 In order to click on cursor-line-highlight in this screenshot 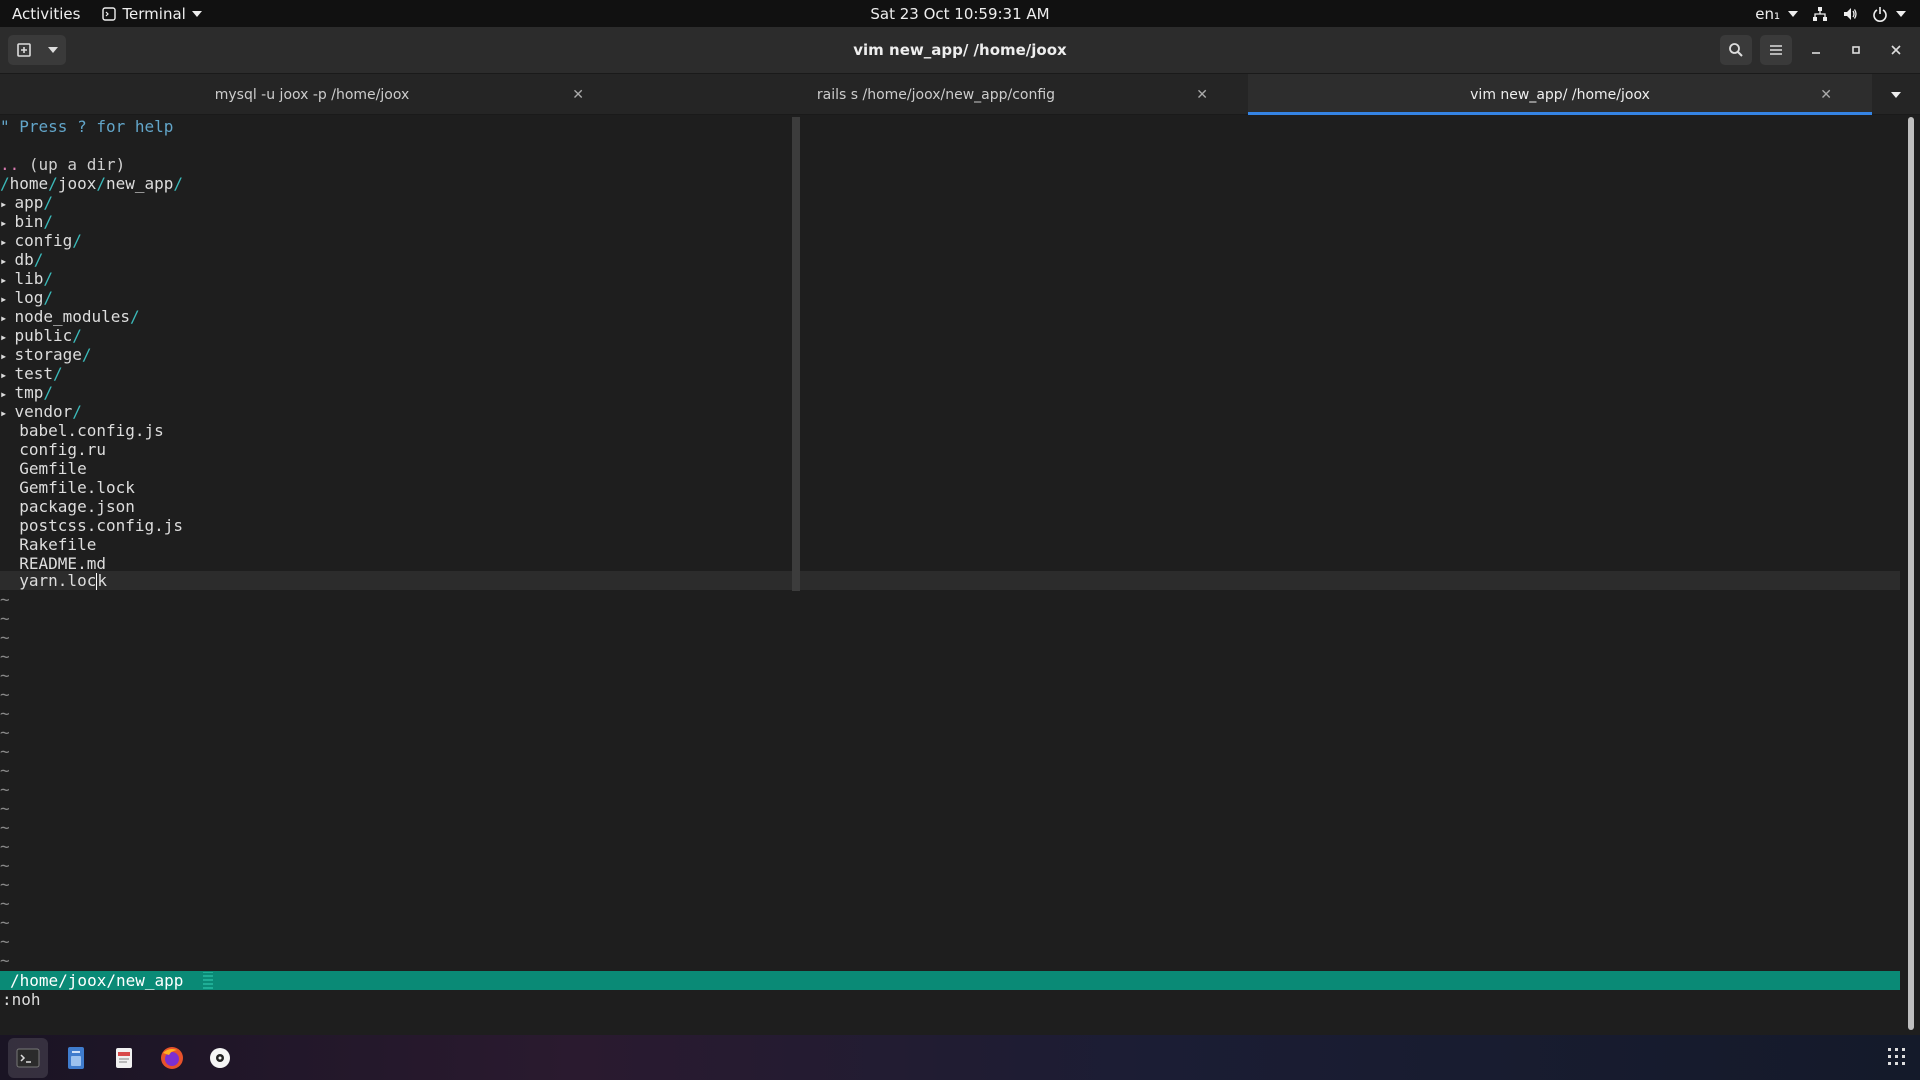, I will do `click(950, 580)`.